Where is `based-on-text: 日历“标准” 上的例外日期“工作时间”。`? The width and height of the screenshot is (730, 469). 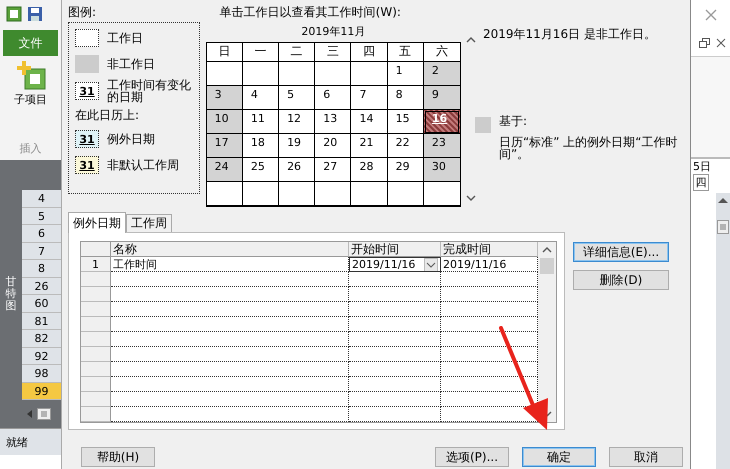
based-on-text: 日历“标准” 上的例外日期“工作时间”。 is located at coordinates (588, 148).